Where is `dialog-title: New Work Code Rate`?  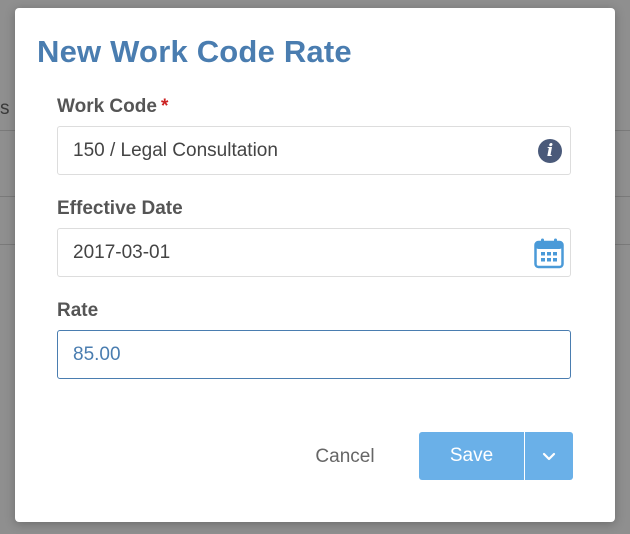 dialog-title: New Work Code Rate is located at coordinates (194, 51).